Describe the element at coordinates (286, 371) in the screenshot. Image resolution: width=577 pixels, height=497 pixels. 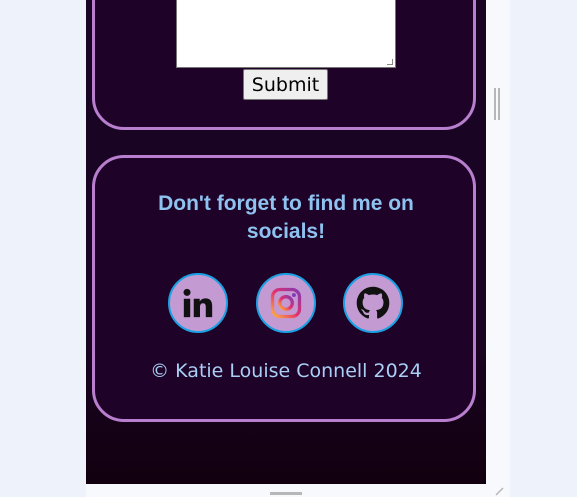
I see `copyright-text: © Katie Louise Connell 2024` at that location.